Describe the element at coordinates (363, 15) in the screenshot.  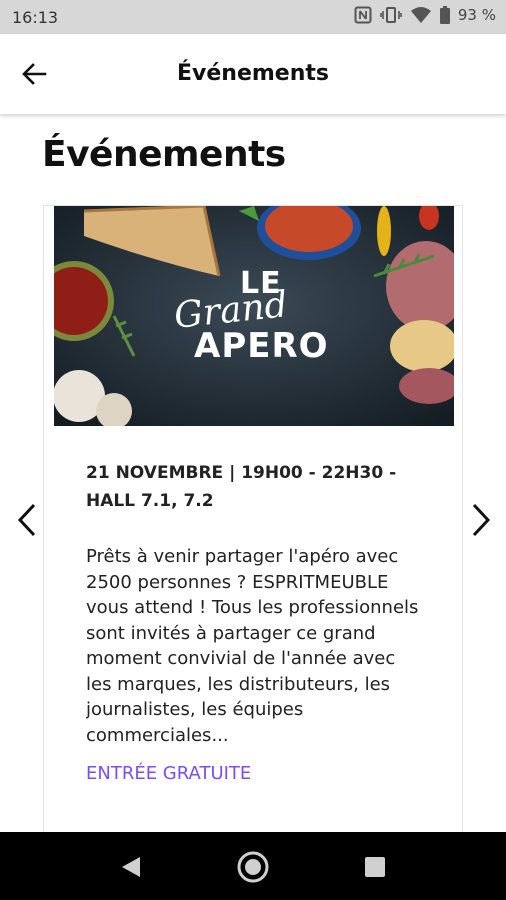
I see `nfc-icon` at that location.